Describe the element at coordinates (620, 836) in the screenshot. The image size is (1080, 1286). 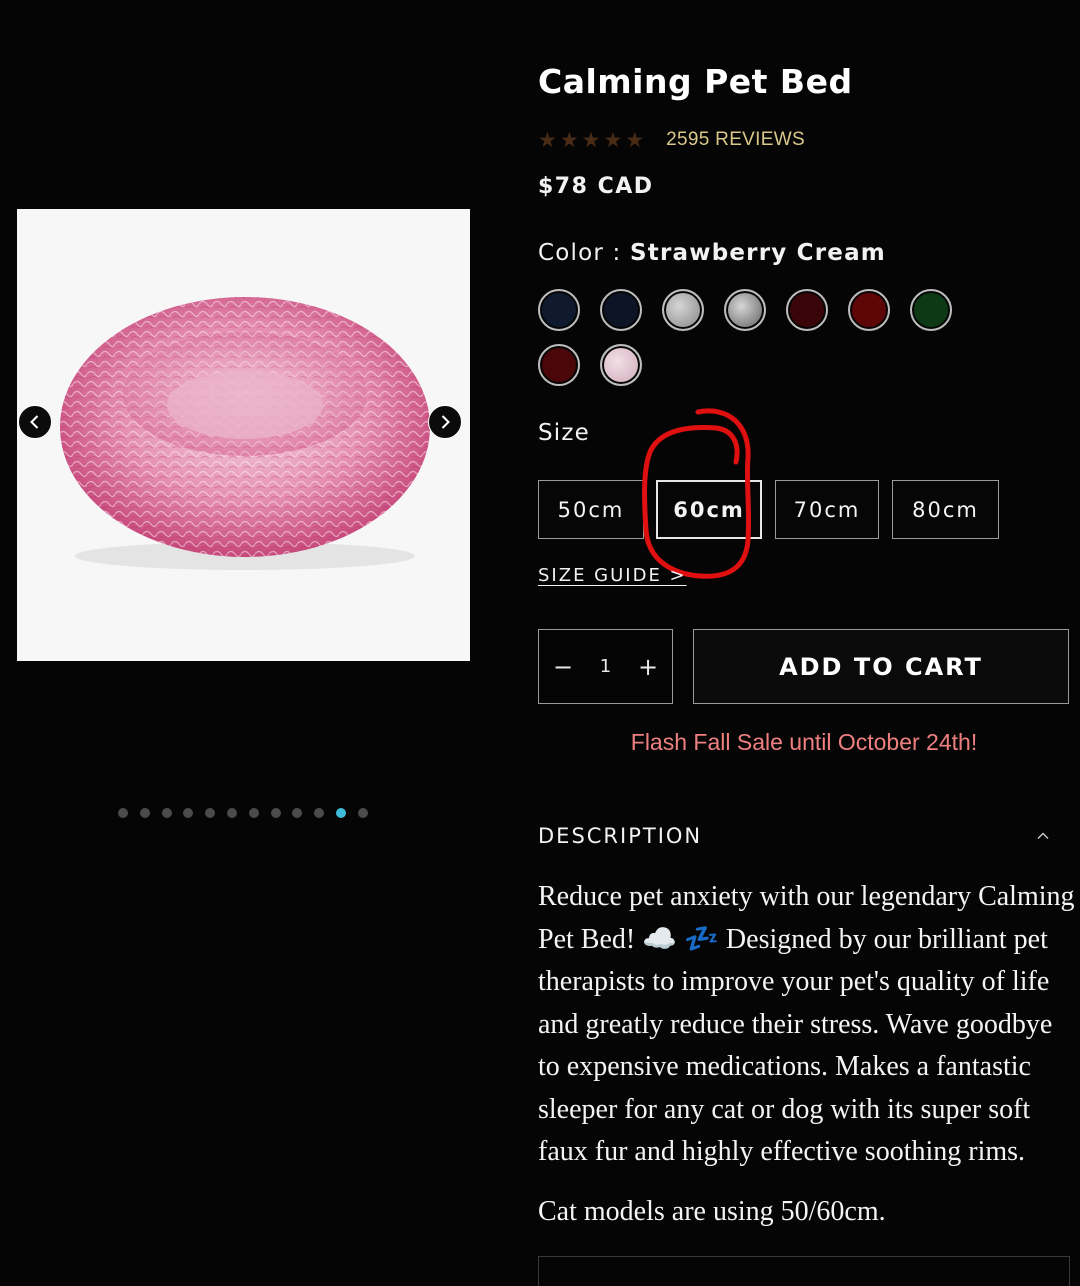
I see `description-title: DESCRIPTION` at that location.